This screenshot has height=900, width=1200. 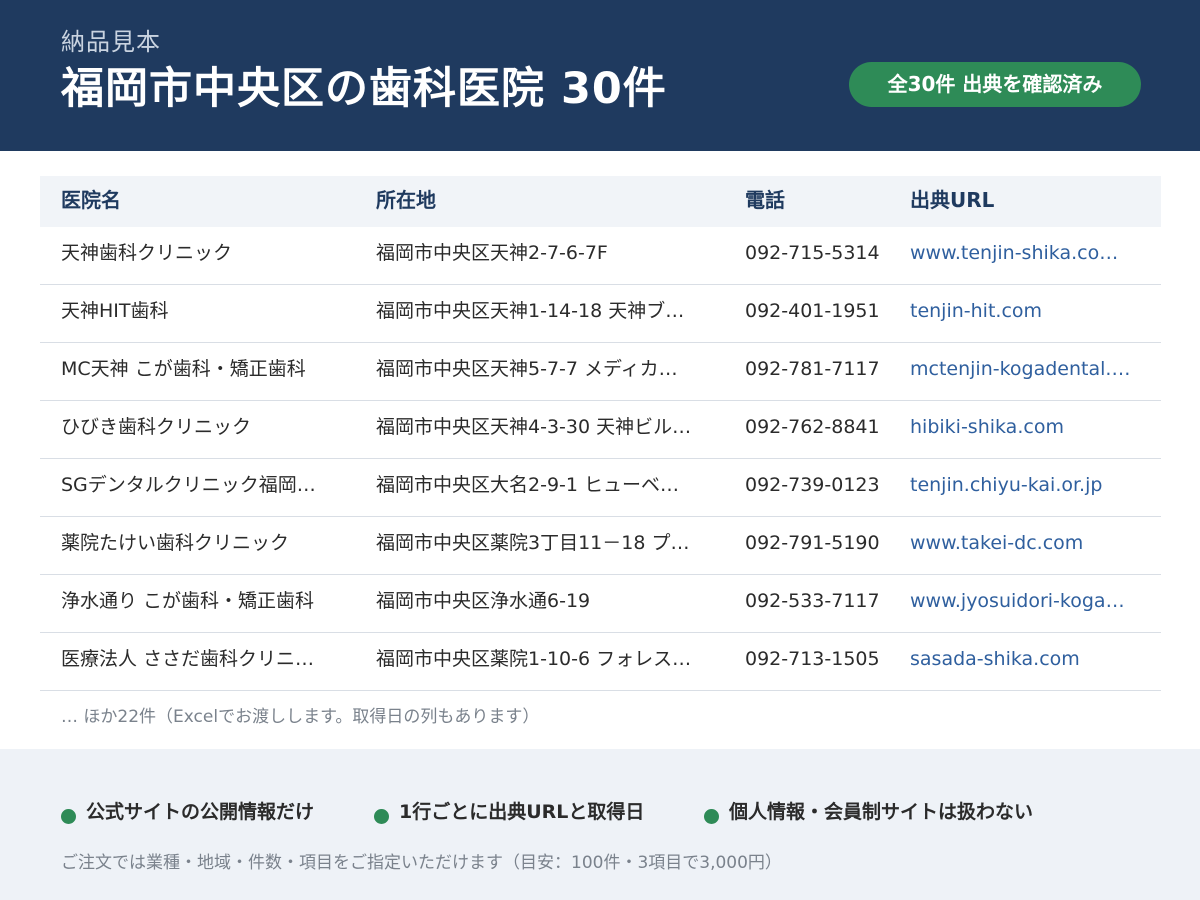 What do you see at coordinates (812, 311) in the screenshot?
I see `cell-phone: 092-401-1951` at bounding box center [812, 311].